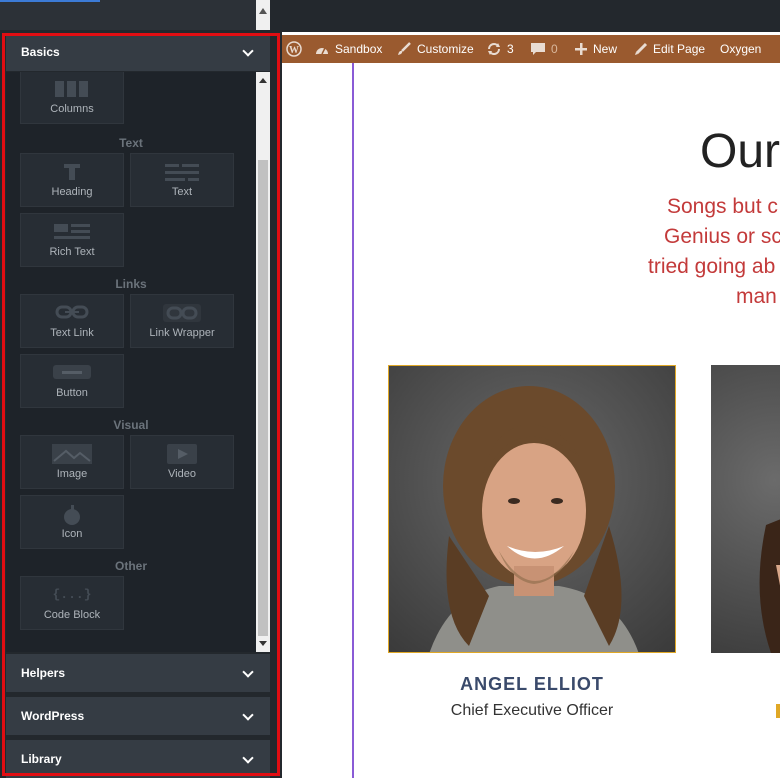  I want to click on element-heading: Heading, so click(72, 180).